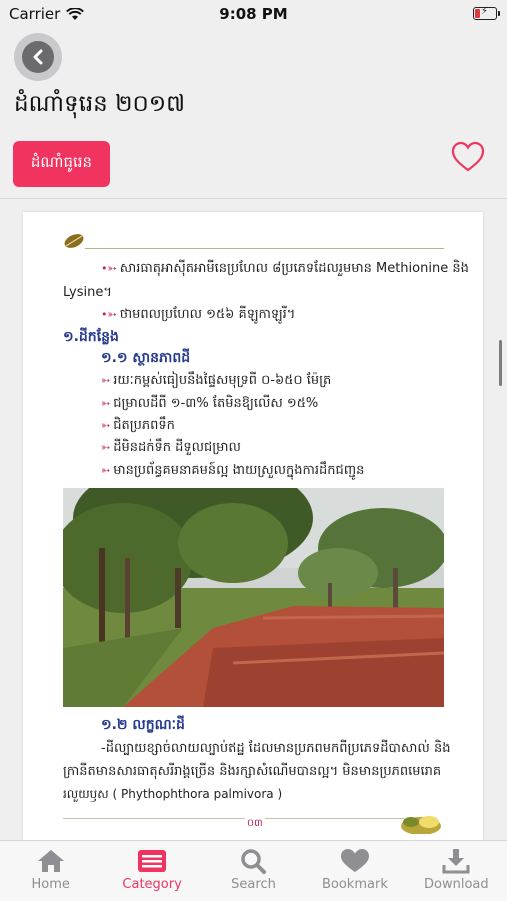 Image resolution: width=507 pixels, height=901 pixels. Describe the element at coordinates (152, 861) in the screenshot. I see `category-icon` at that location.